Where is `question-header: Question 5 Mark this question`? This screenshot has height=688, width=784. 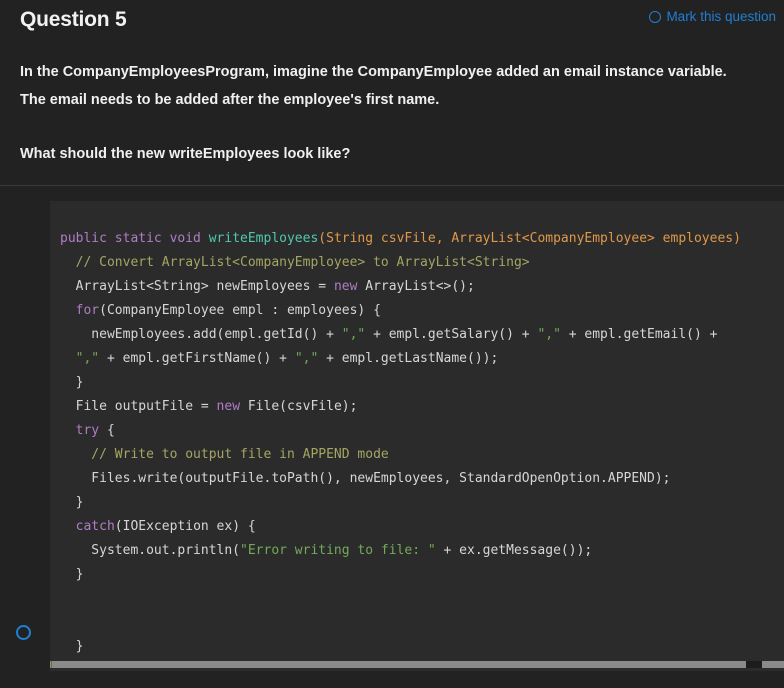 question-header: Question 5 Mark this question is located at coordinates (392, 23).